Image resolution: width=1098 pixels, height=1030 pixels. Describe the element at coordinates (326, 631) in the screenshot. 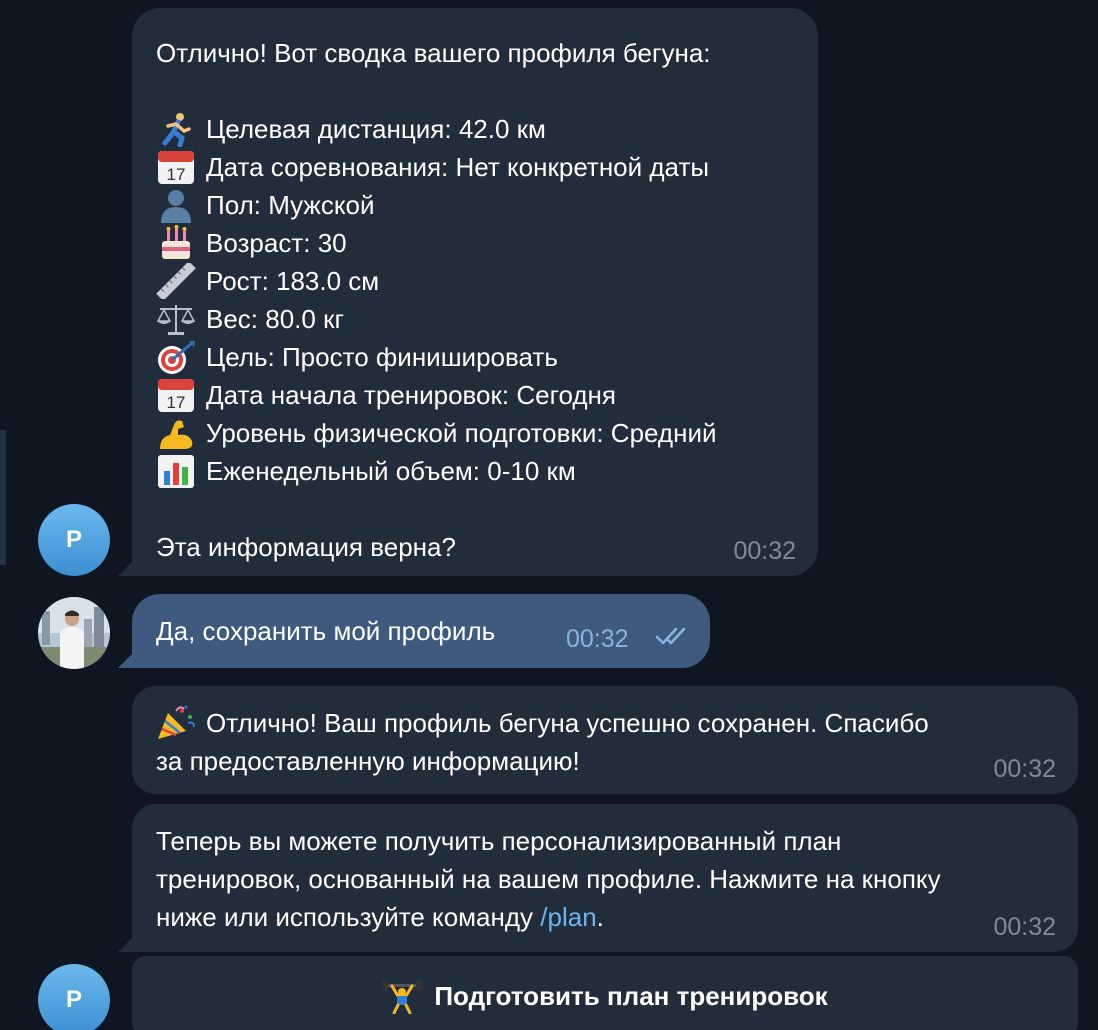

I see `user-reply-text: Да, сохранить мой профиль` at that location.